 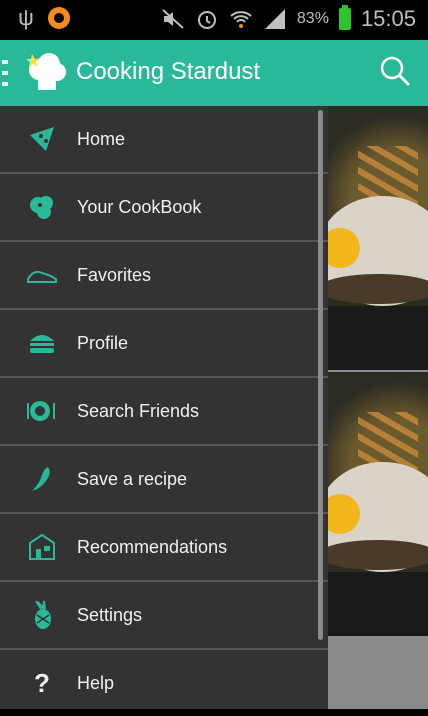 What do you see at coordinates (42, 139) in the screenshot?
I see `pizza-slice-icon` at bounding box center [42, 139].